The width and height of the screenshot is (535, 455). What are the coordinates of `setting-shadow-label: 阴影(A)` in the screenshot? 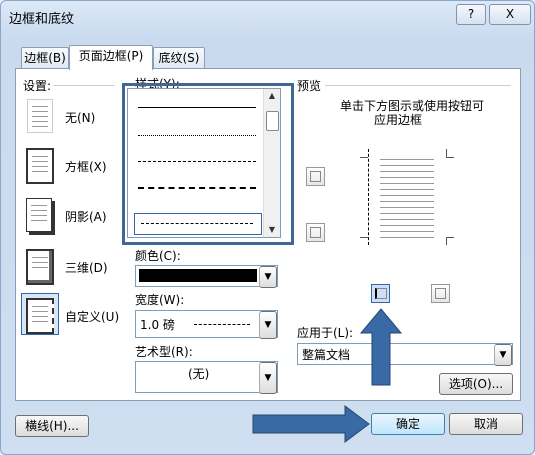 It's located at (86, 216).